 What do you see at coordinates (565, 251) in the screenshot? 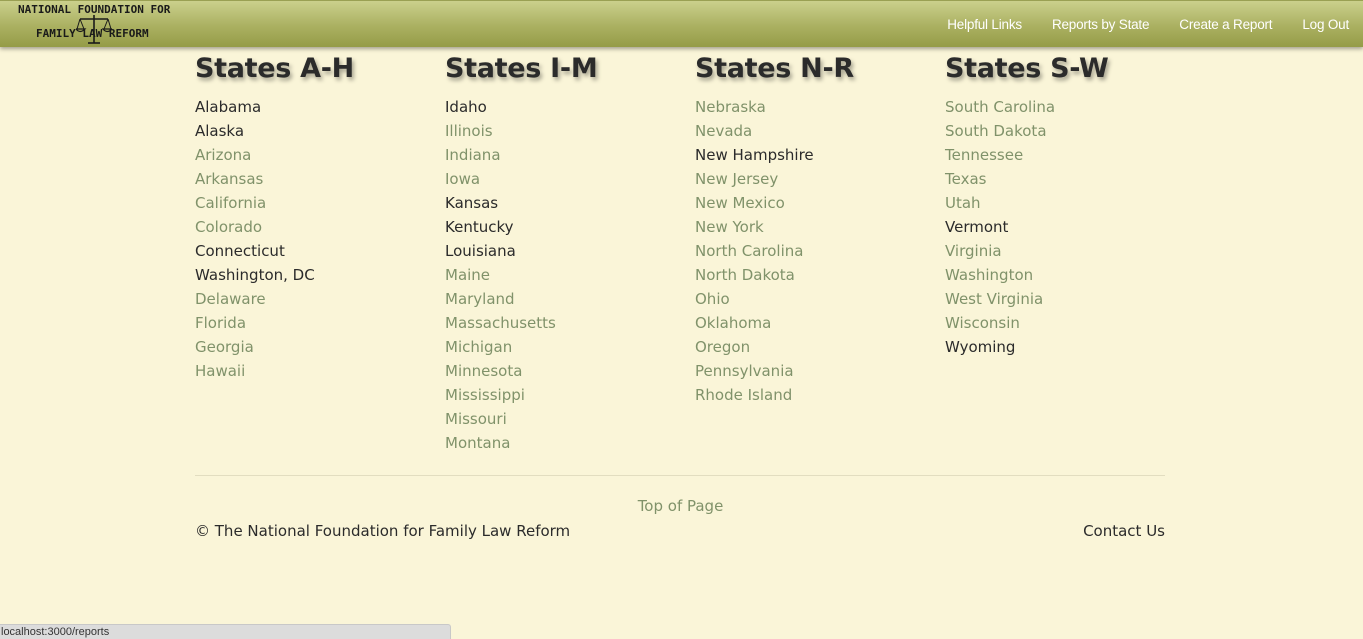
I see `state-list-item: Louisiana` at bounding box center [565, 251].